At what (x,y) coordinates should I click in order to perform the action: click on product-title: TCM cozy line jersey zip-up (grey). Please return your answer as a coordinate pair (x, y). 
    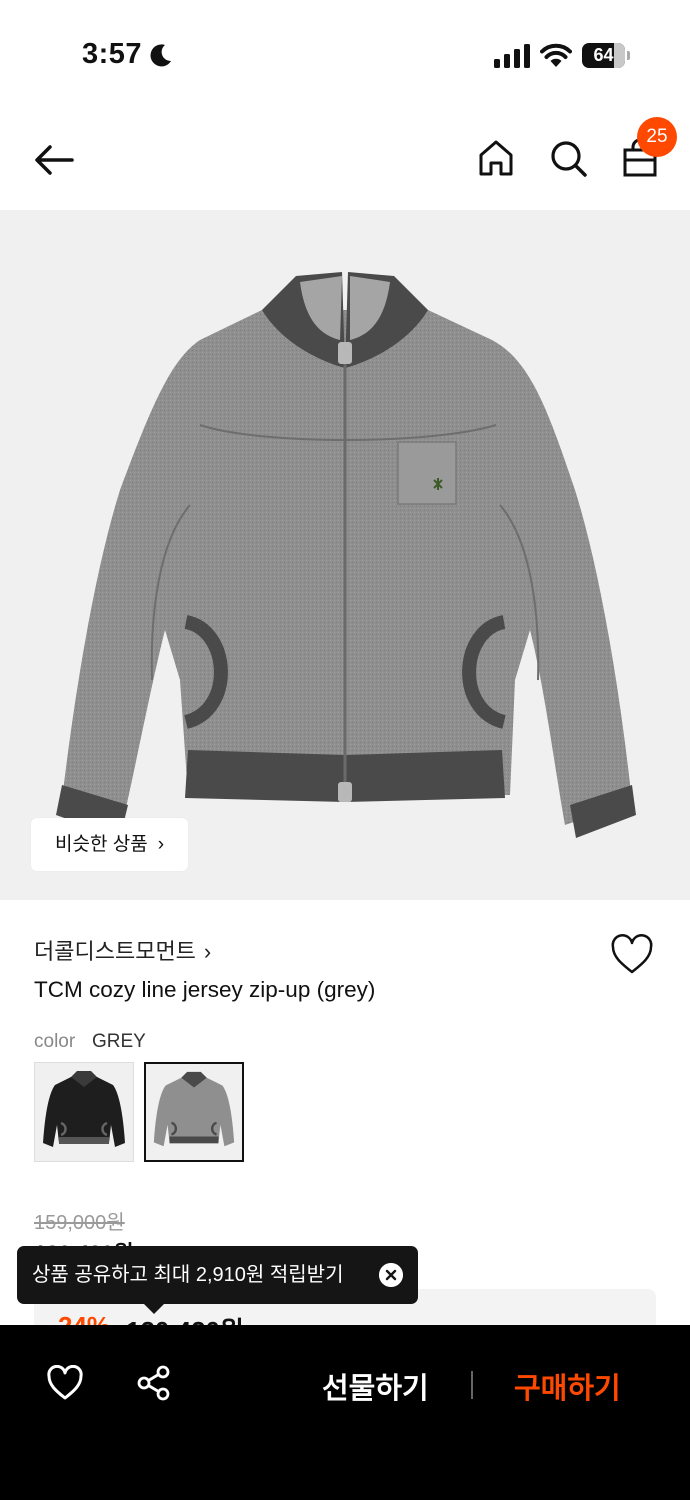
    Looking at the image, I should click on (205, 989).